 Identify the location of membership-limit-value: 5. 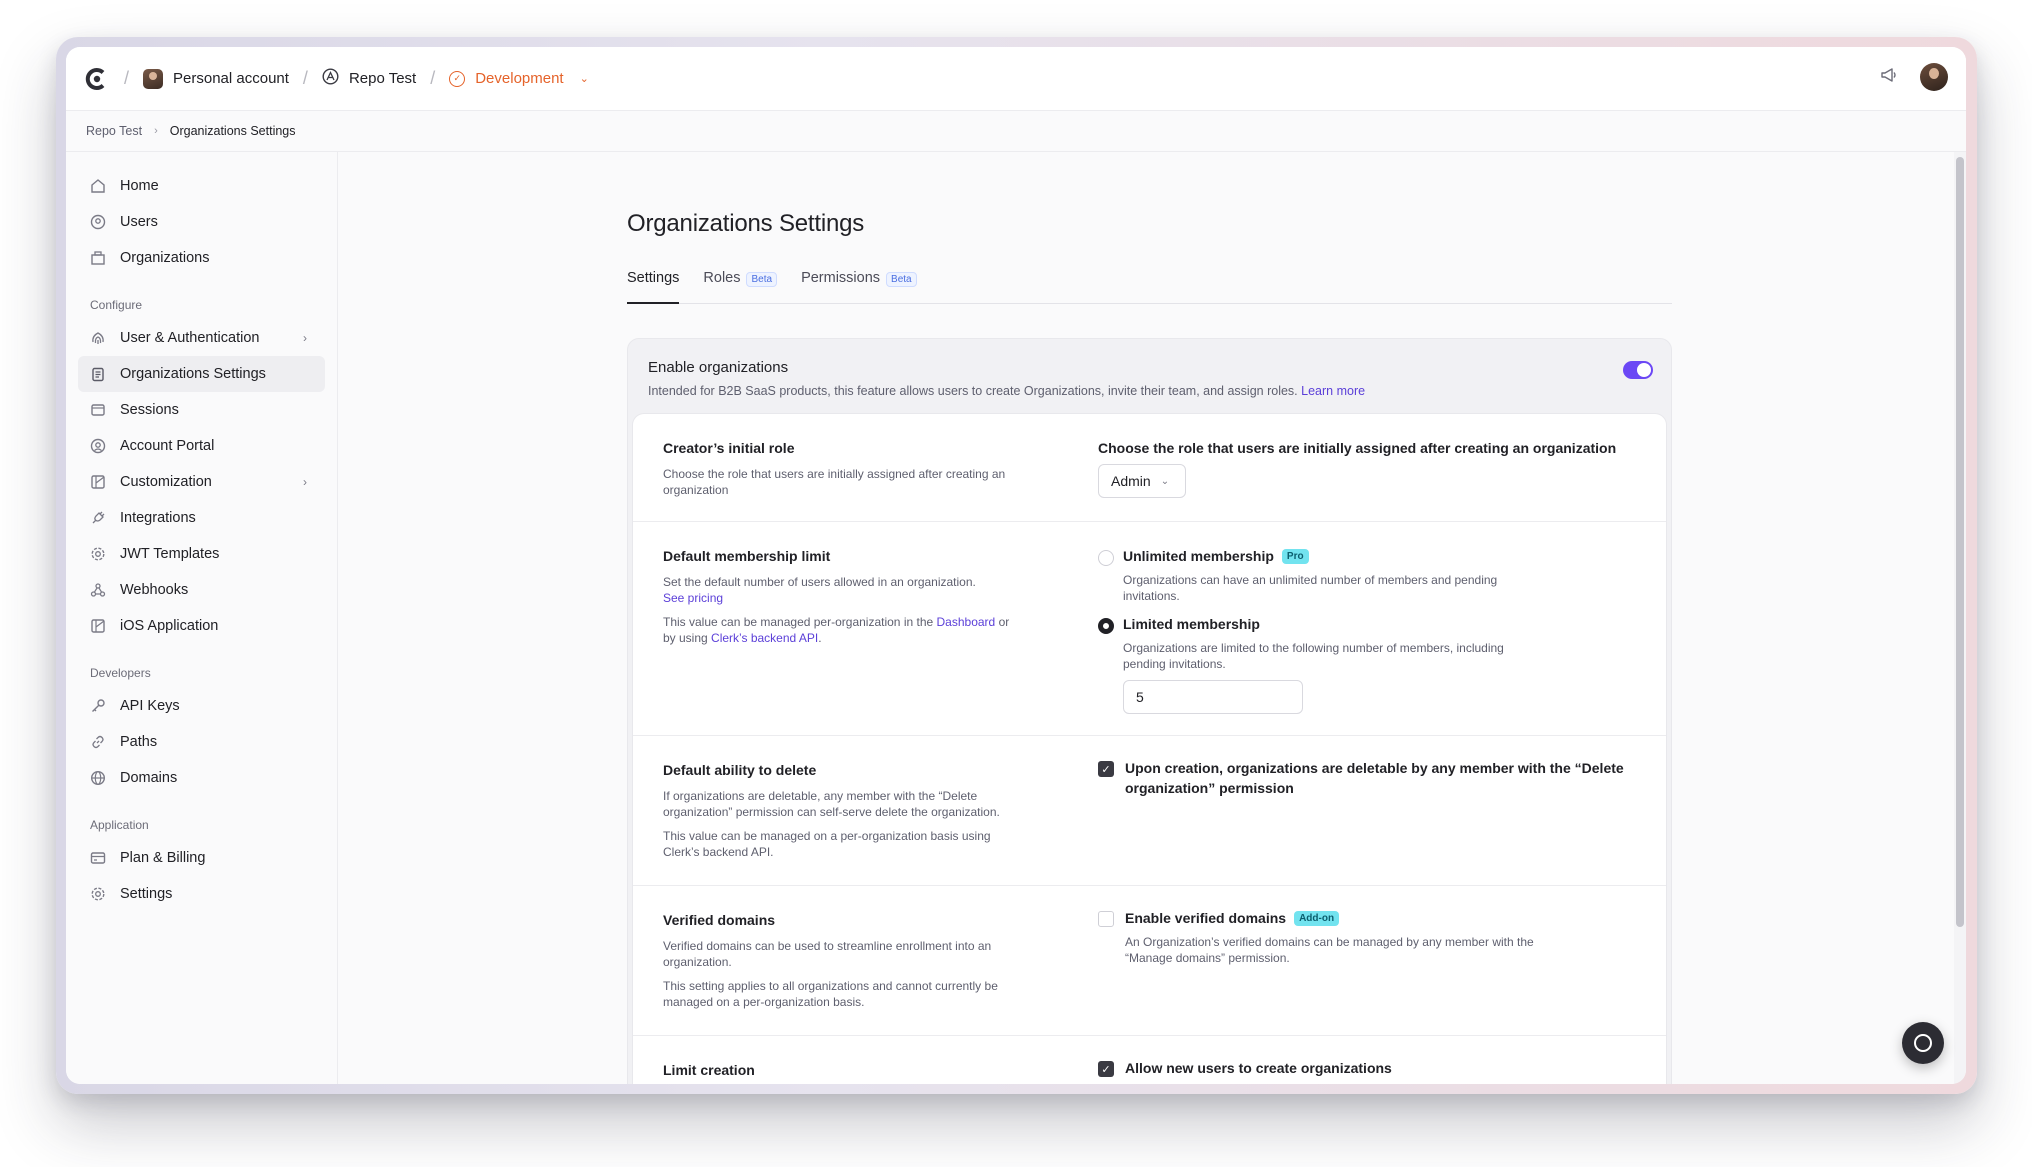
(1140, 697).